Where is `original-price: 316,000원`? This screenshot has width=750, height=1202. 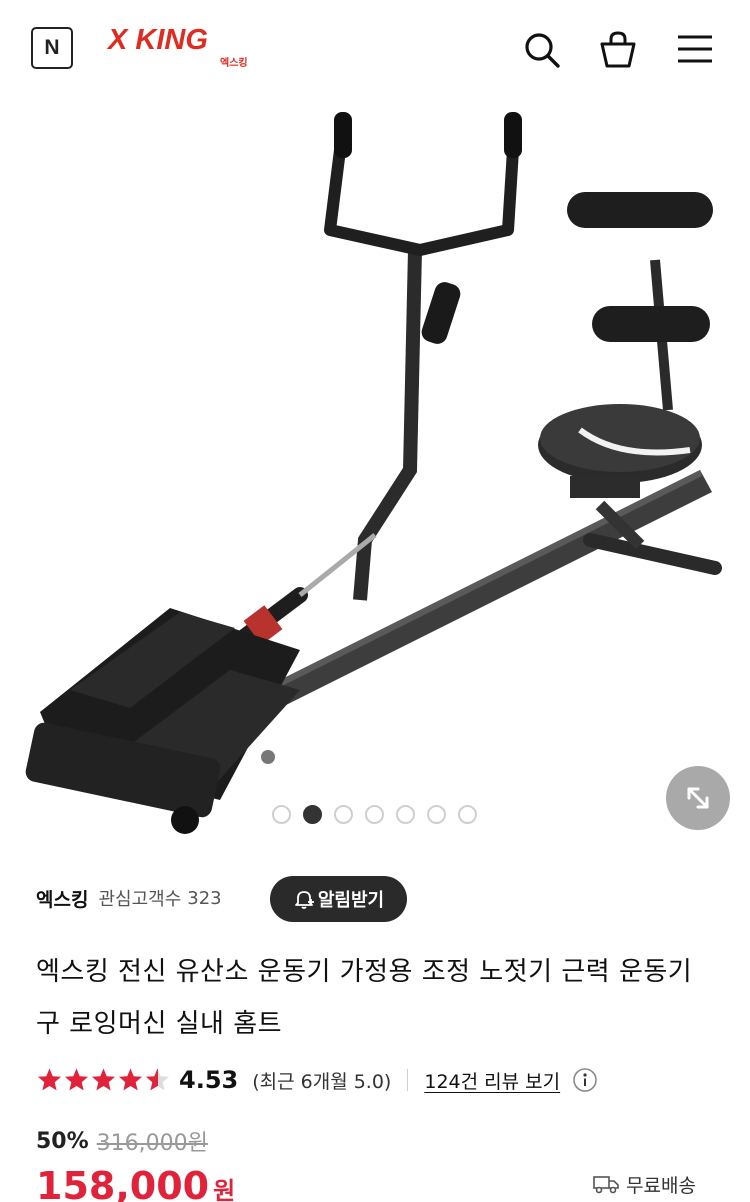
original-price: 316,000원 is located at coordinates (152, 1143).